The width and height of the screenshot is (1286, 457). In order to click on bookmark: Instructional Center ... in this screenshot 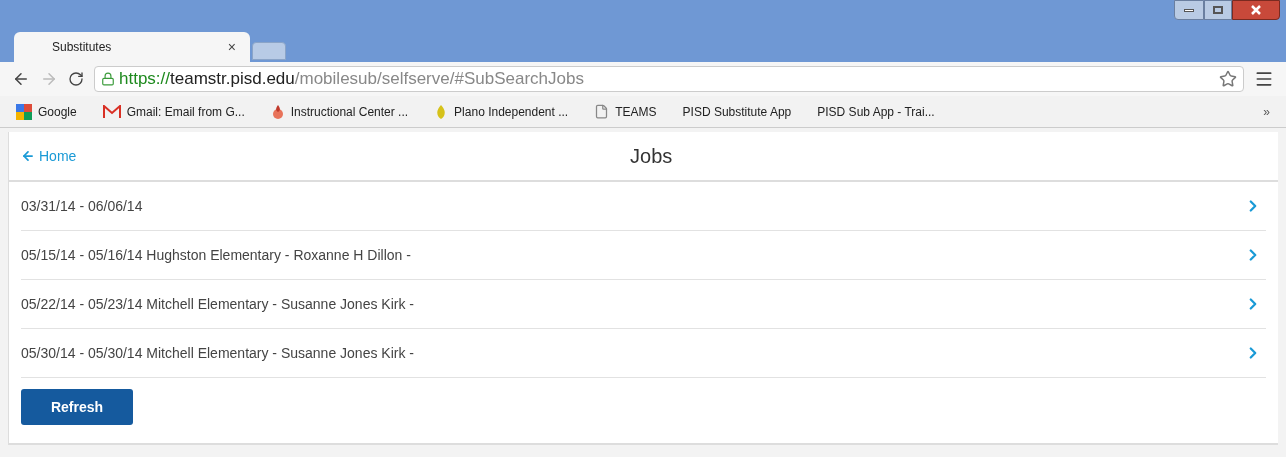, I will do `click(339, 111)`.